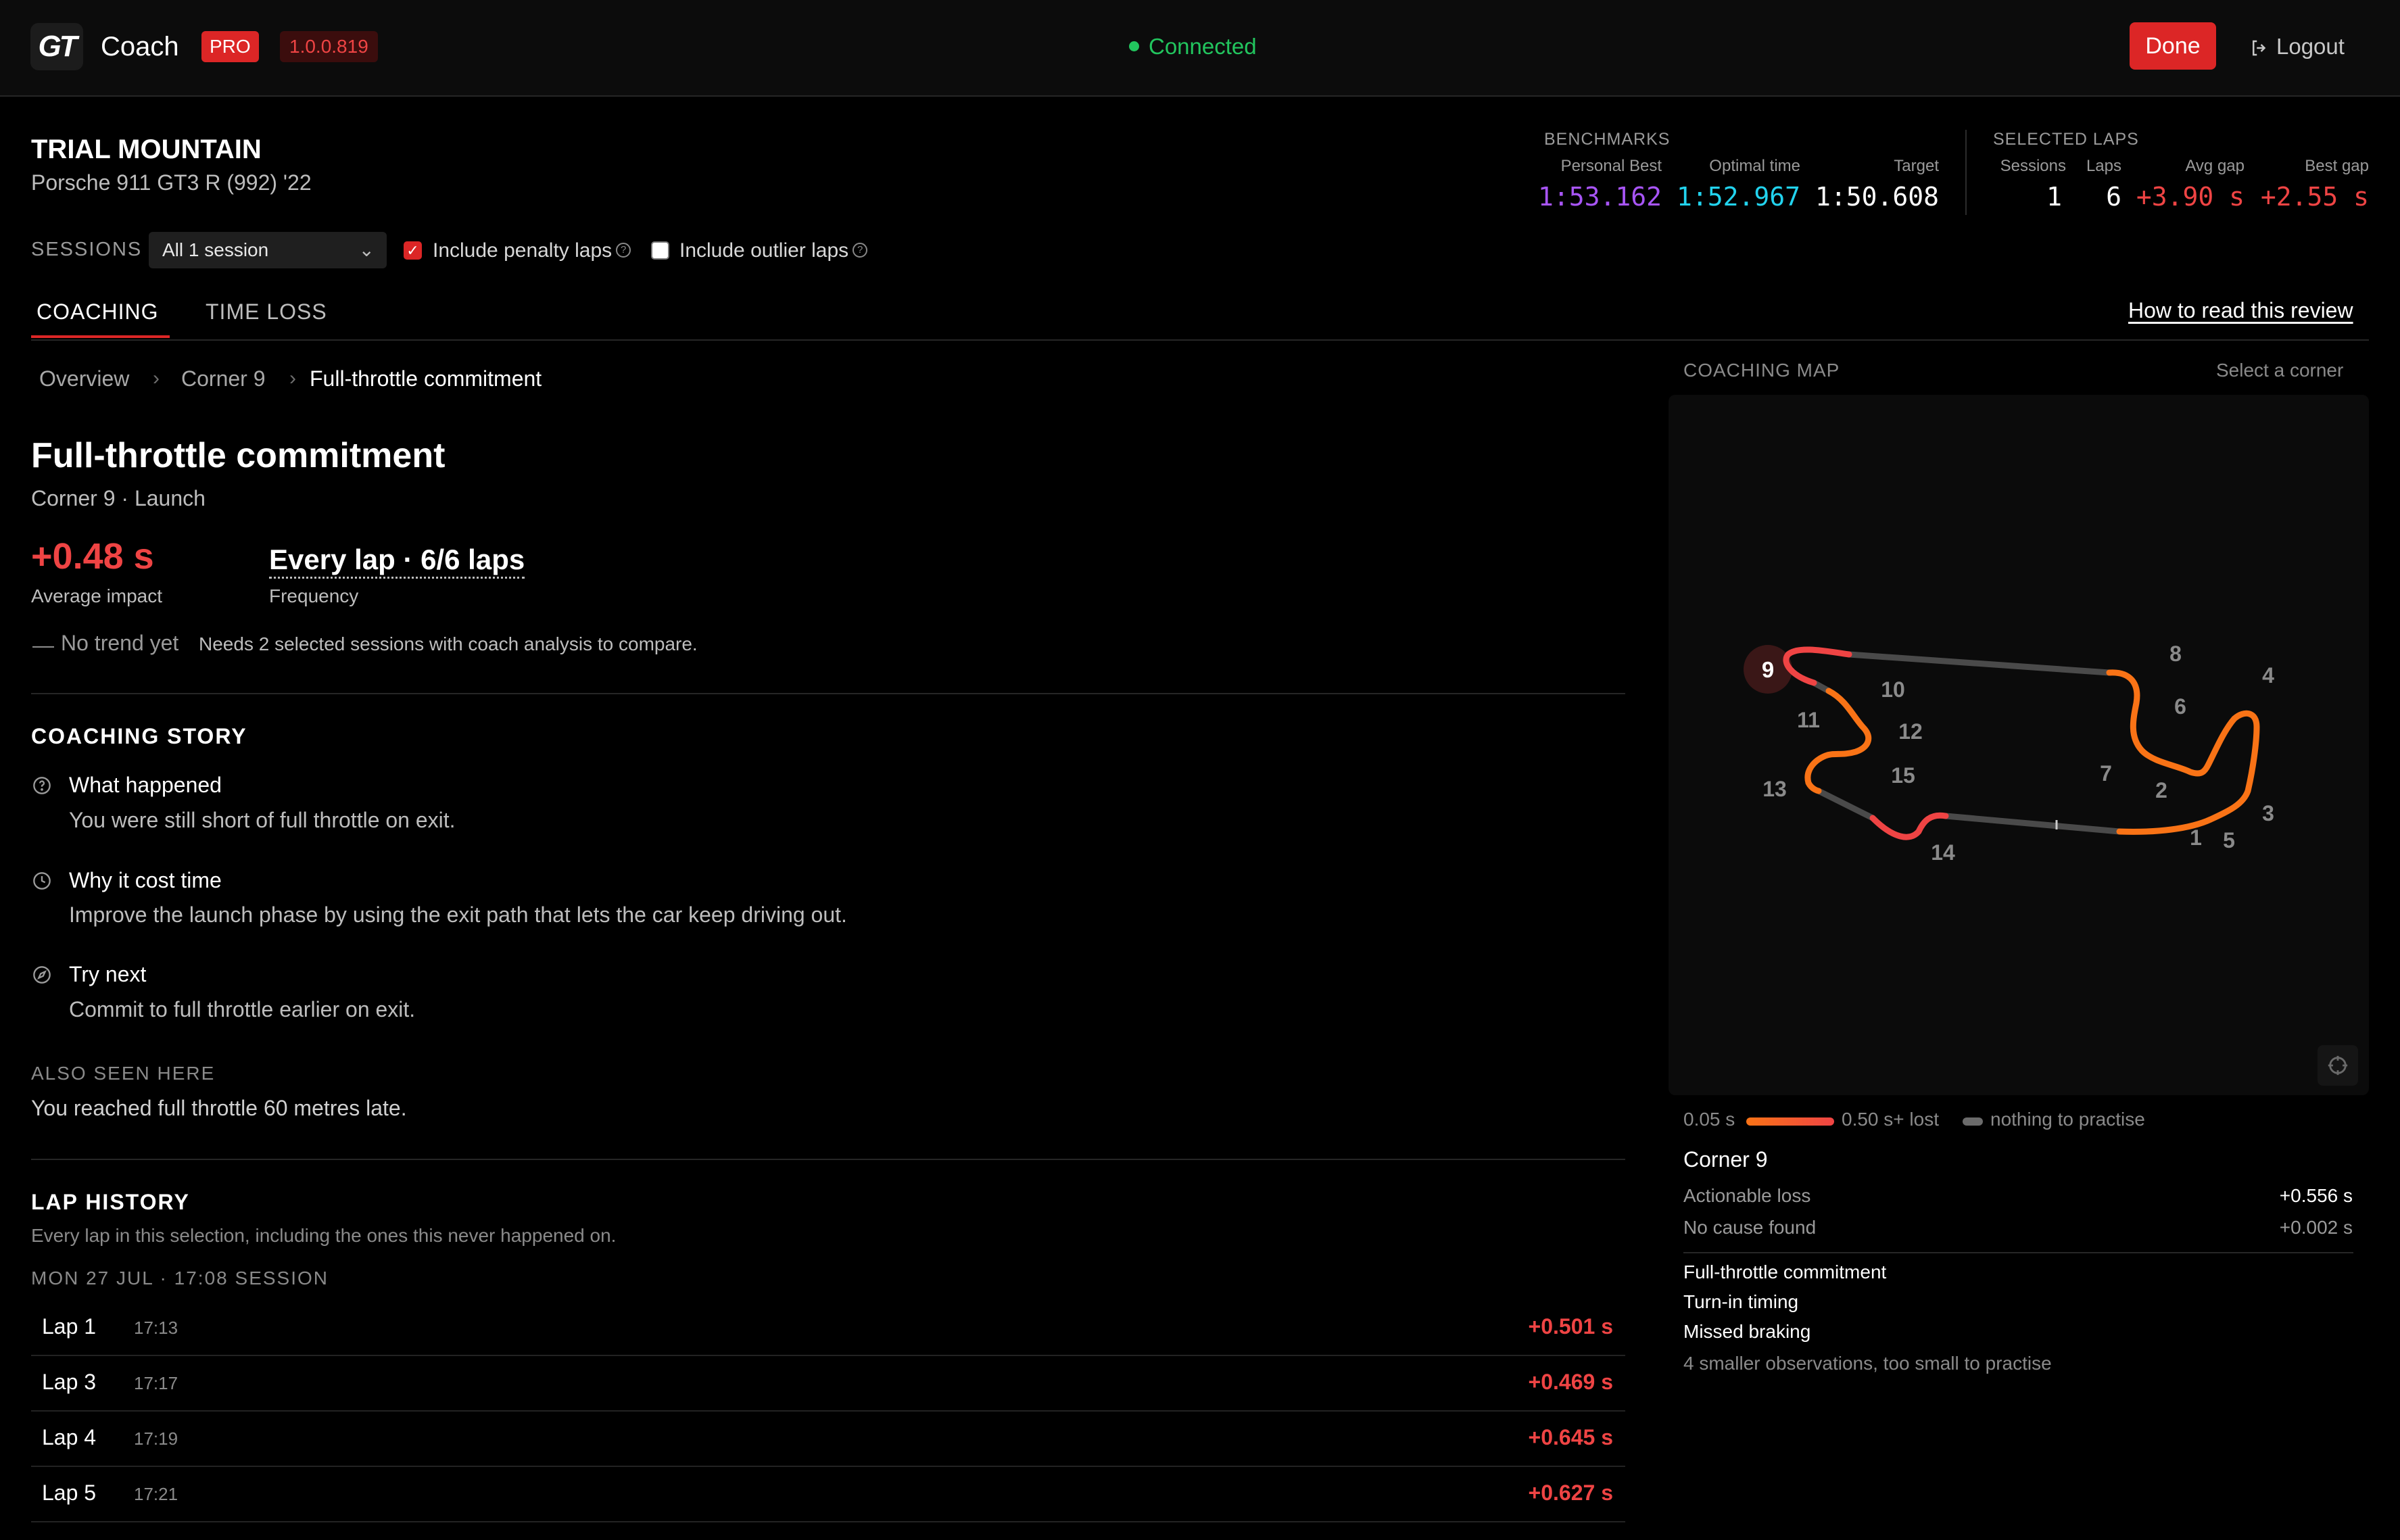 Image resolution: width=2400 pixels, height=1540 pixels. What do you see at coordinates (828, 1439) in the screenshot?
I see `lap-row: Lap 4 17:19 +0.645 s` at bounding box center [828, 1439].